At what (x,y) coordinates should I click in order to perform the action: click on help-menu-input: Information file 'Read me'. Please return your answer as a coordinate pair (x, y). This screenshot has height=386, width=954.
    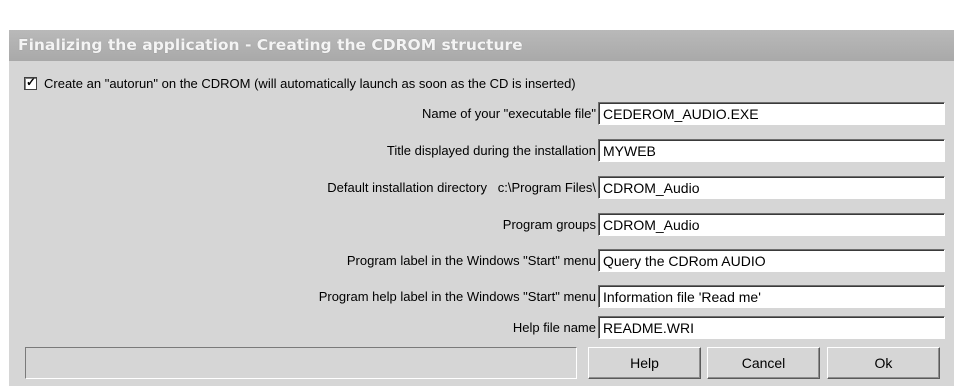
    Looking at the image, I should click on (771, 296).